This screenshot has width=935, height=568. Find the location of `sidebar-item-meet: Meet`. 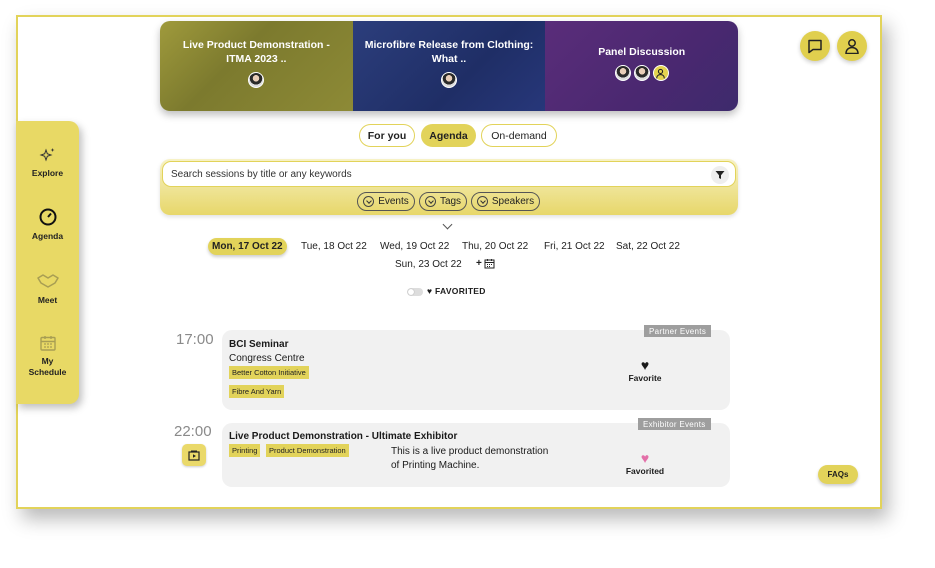

sidebar-item-meet: Meet is located at coordinates (47, 288).